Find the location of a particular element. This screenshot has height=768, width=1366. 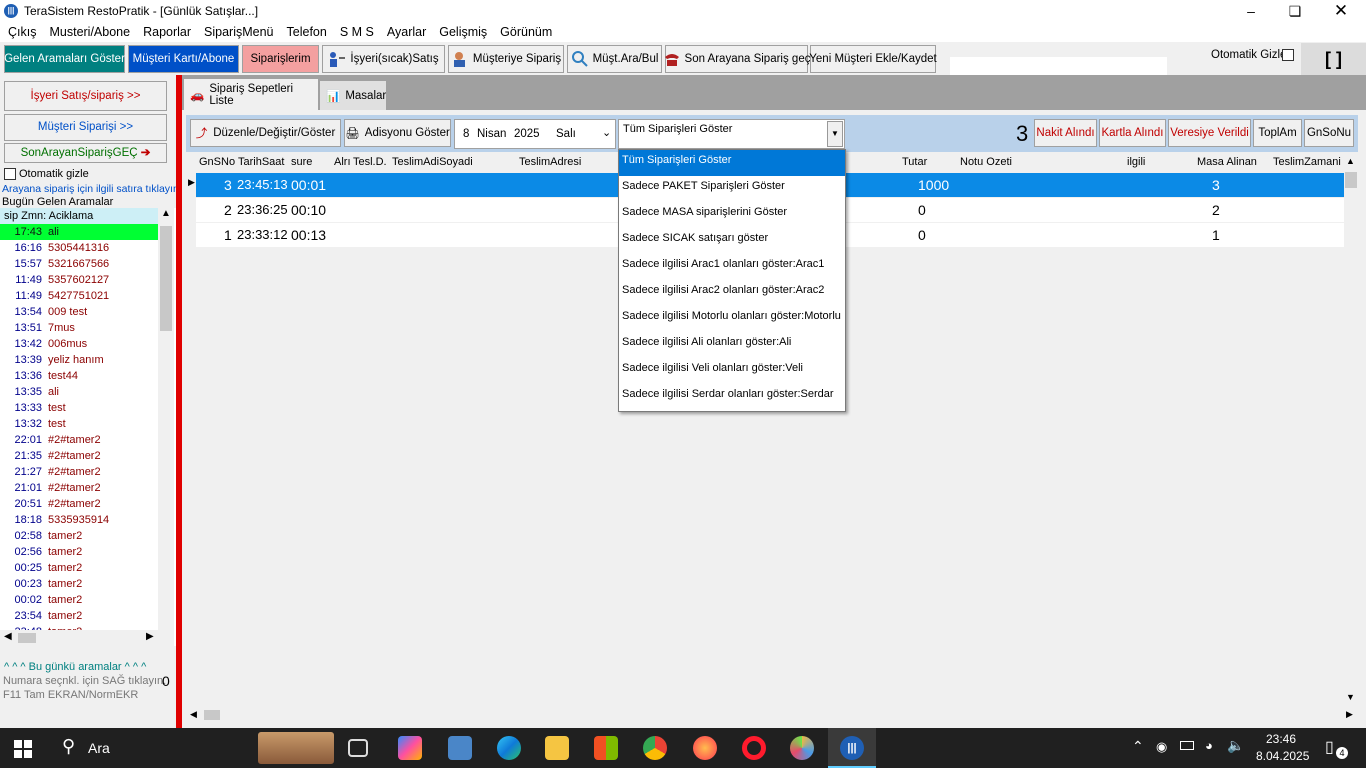

wifi-icon: ◕ is located at coordinates (1209, 745).